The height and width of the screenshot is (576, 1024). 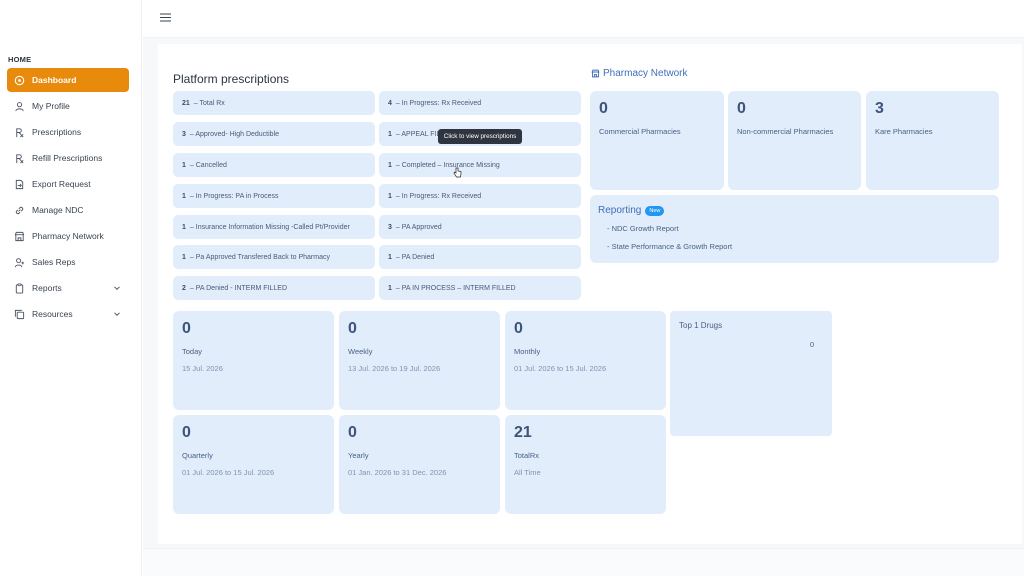 What do you see at coordinates (879, 108) in the screenshot?
I see `network-count: 3` at bounding box center [879, 108].